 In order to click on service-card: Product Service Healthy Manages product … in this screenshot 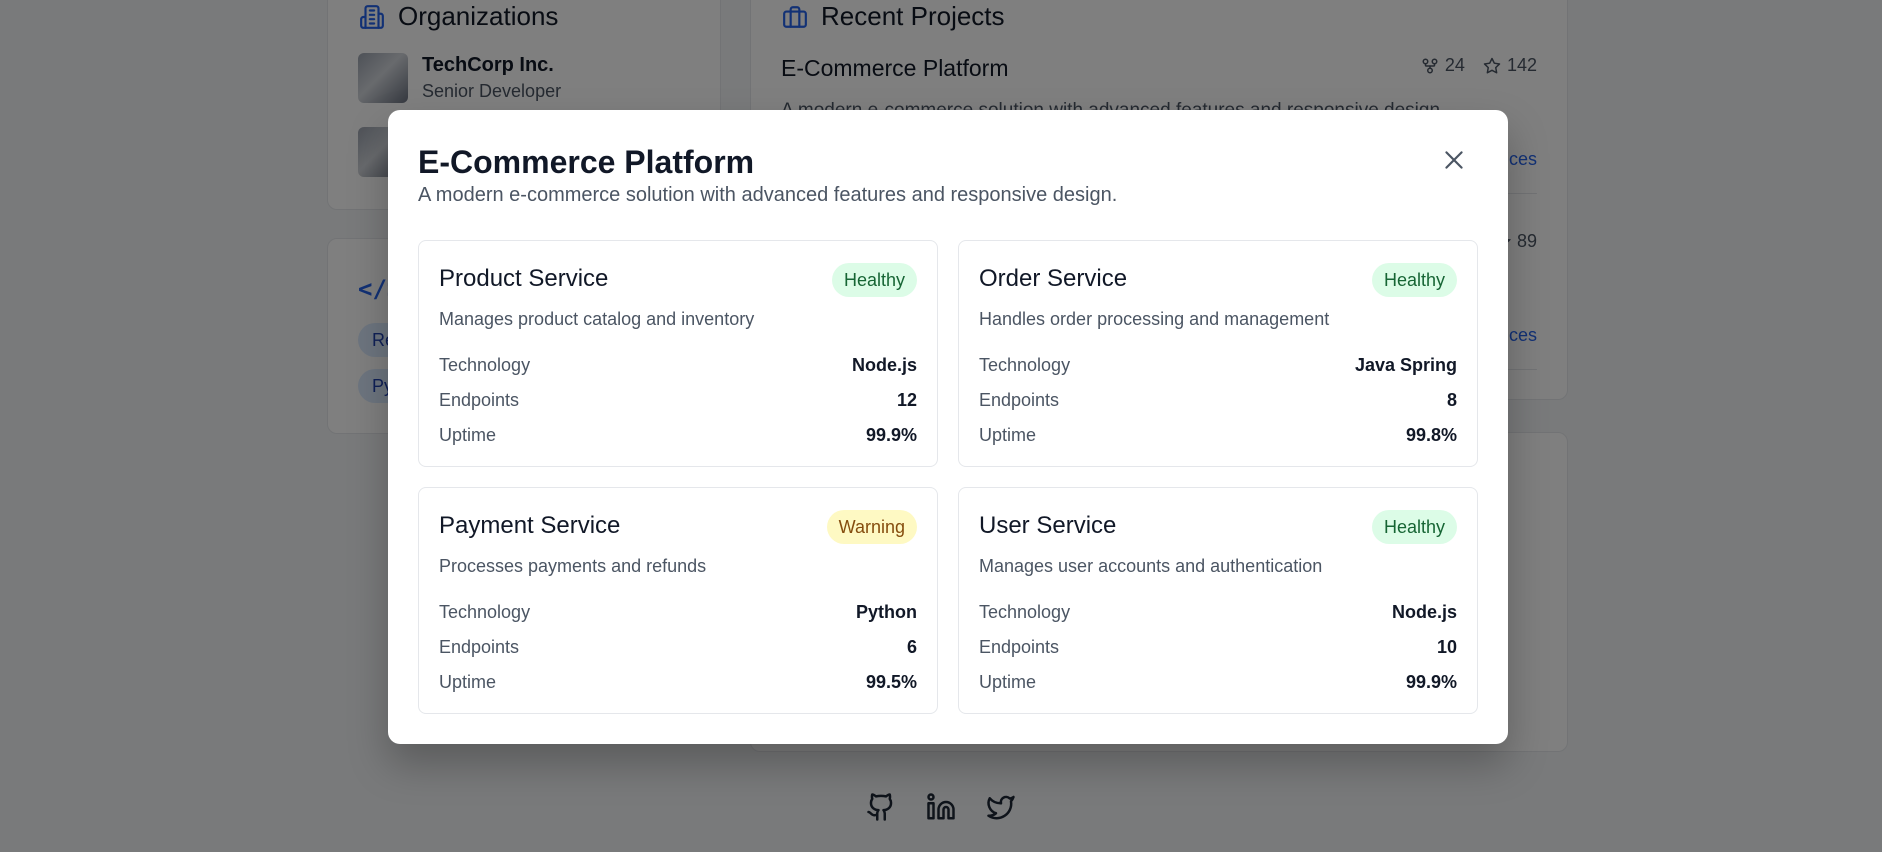, I will do `click(678, 353)`.